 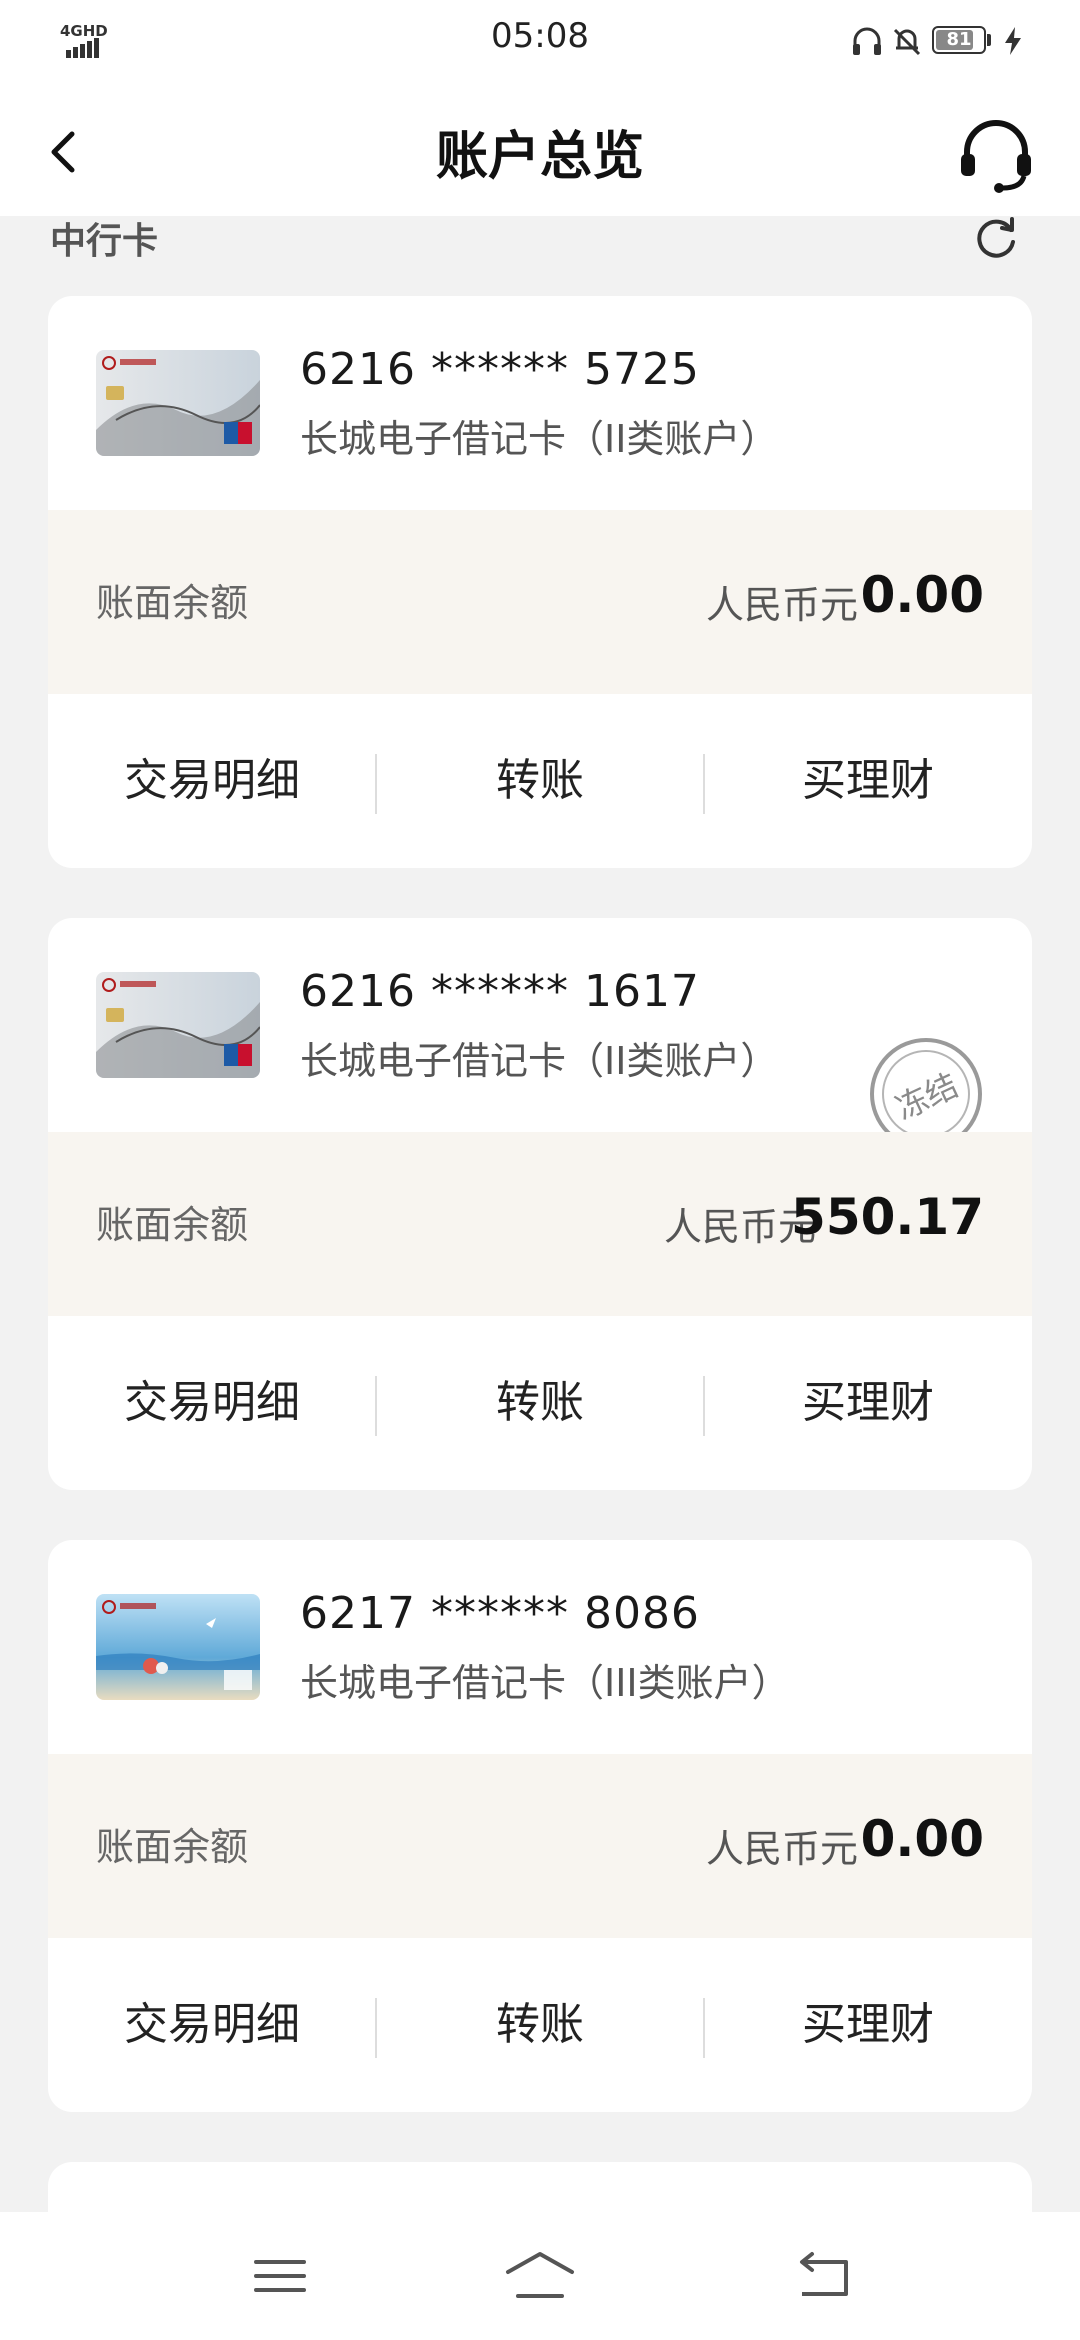 I want to click on card-number: 6217 ****** 8086, so click(x=500, y=1613).